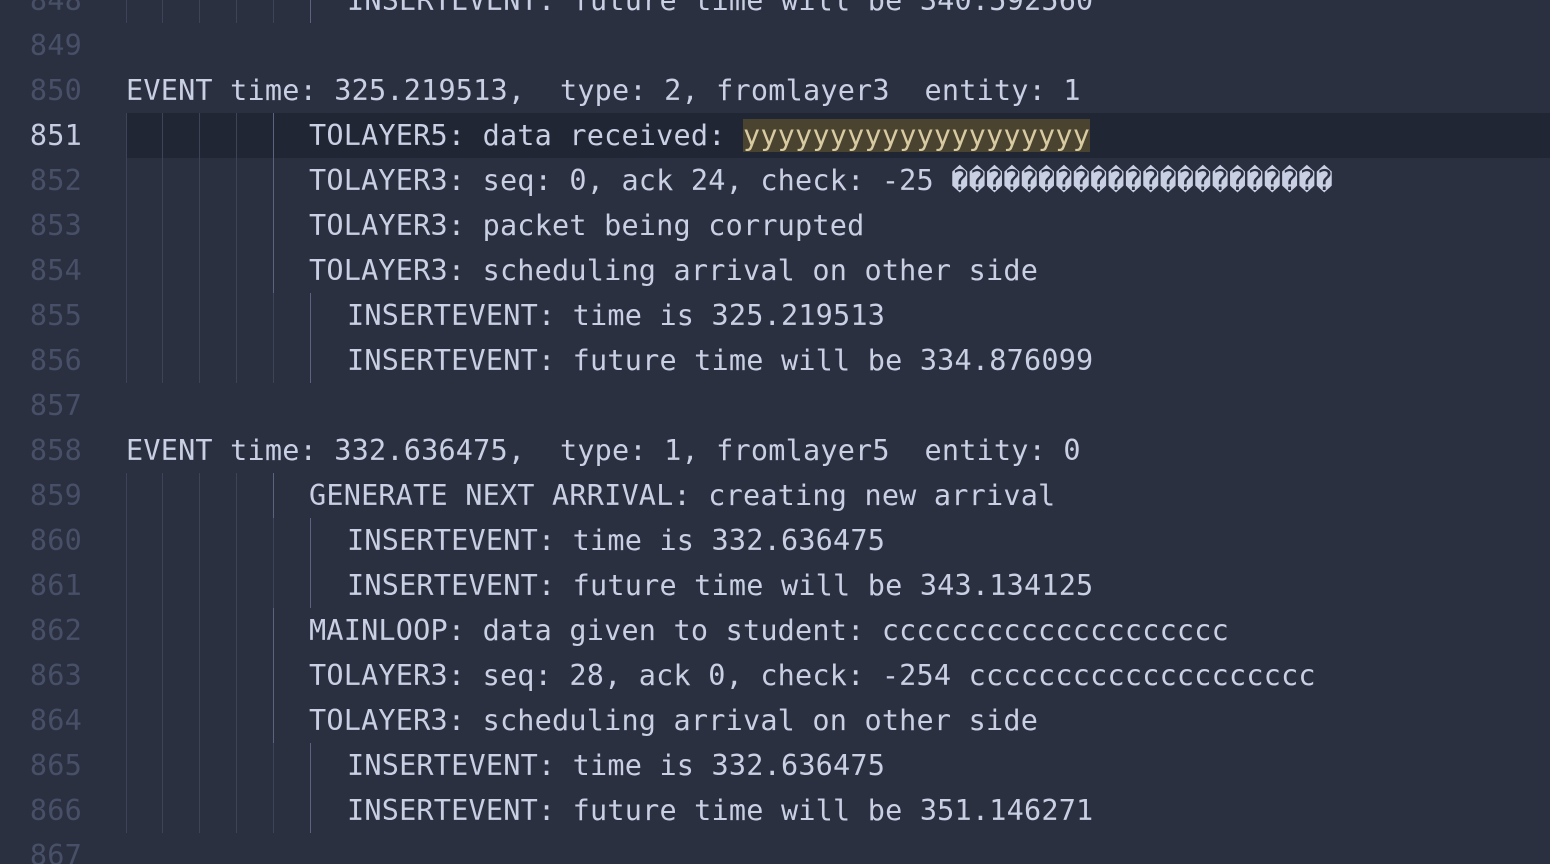 The width and height of the screenshot is (1550, 864). I want to click on code-text: INSERTEVENT: time is 325.219513, so click(616, 315).